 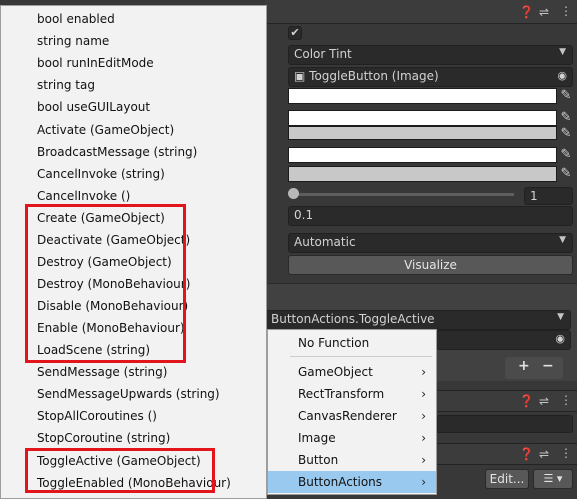 I want to click on onclick-argument-field: ◉, so click(x=503, y=340).